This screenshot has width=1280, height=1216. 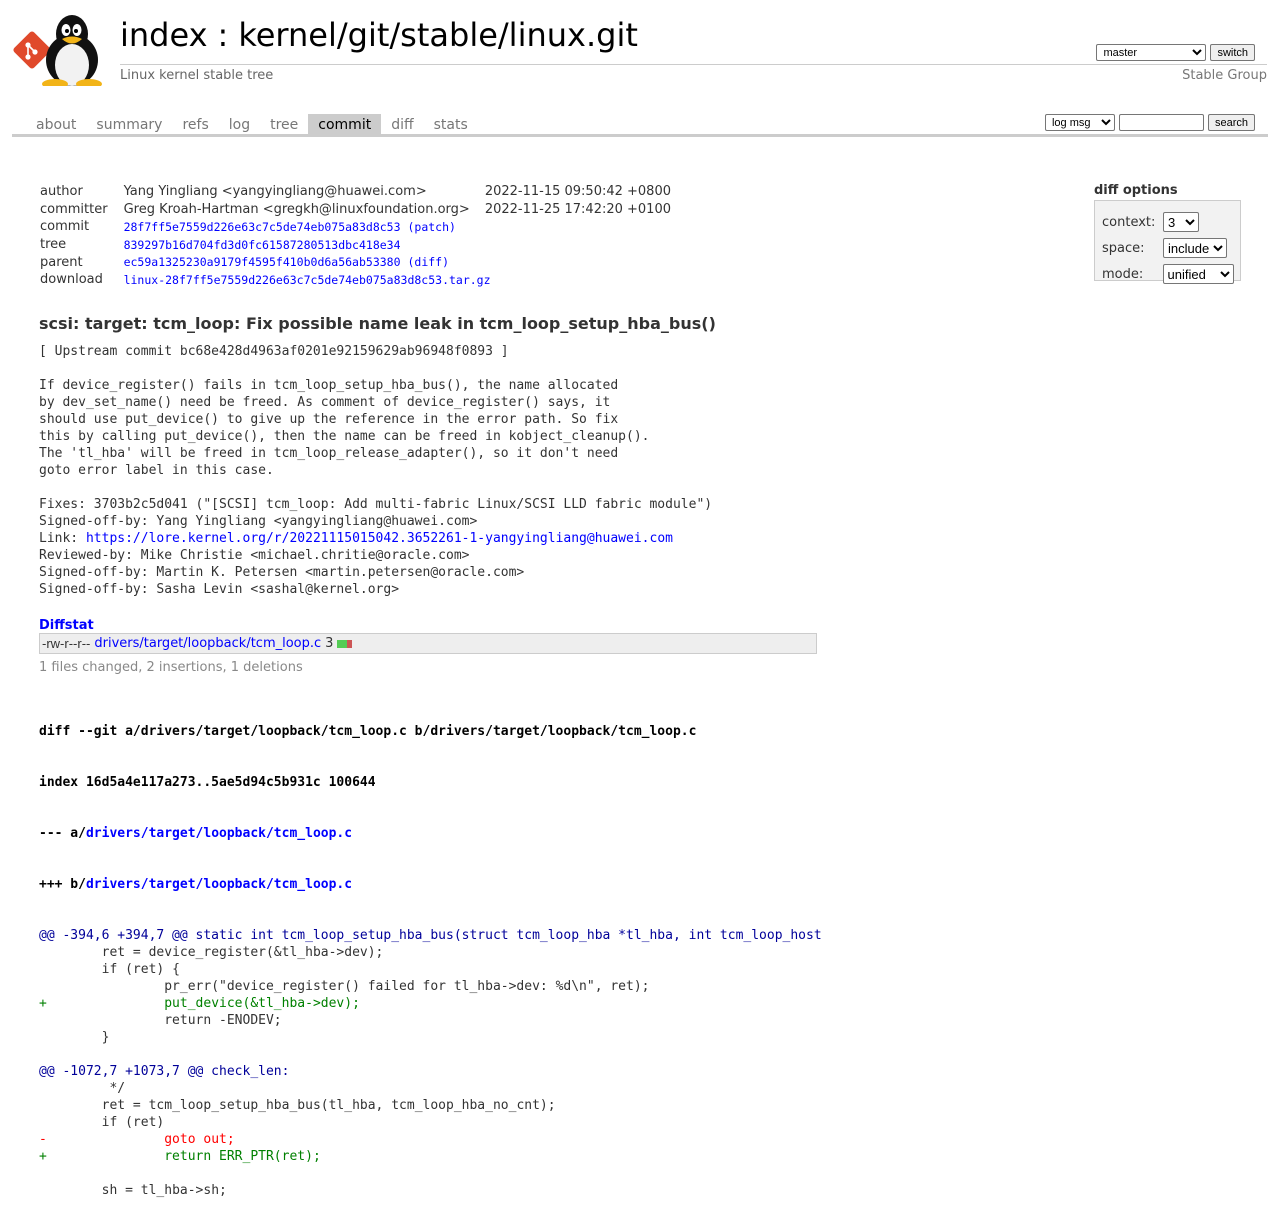 What do you see at coordinates (61, 262) in the screenshot?
I see `parent-label: parent` at bounding box center [61, 262].